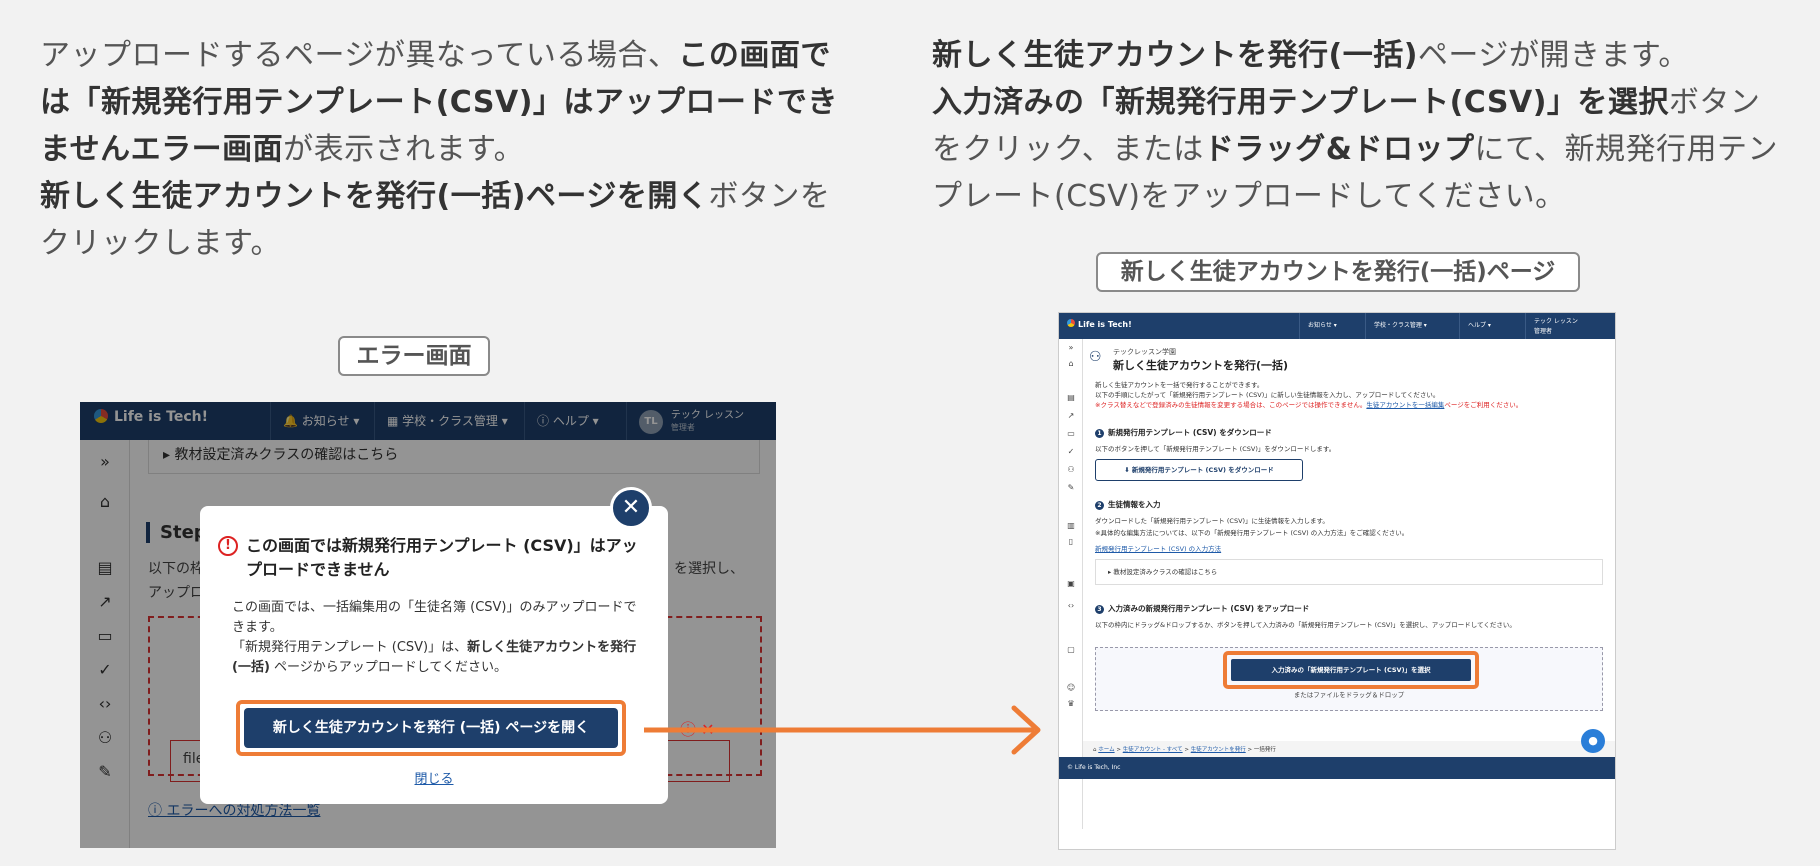 The image size is (1820, 866). I want to click on section-3-title: 入力済みの新規発行用テンプレート (CSV) をアップロード, so click(1209, 608).